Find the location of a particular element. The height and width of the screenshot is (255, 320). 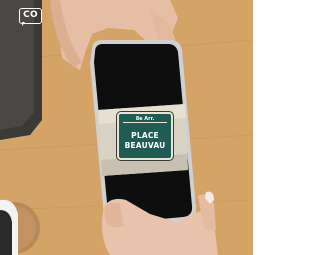

sign-line-1: PLACE is located at coordinates (145, 135).